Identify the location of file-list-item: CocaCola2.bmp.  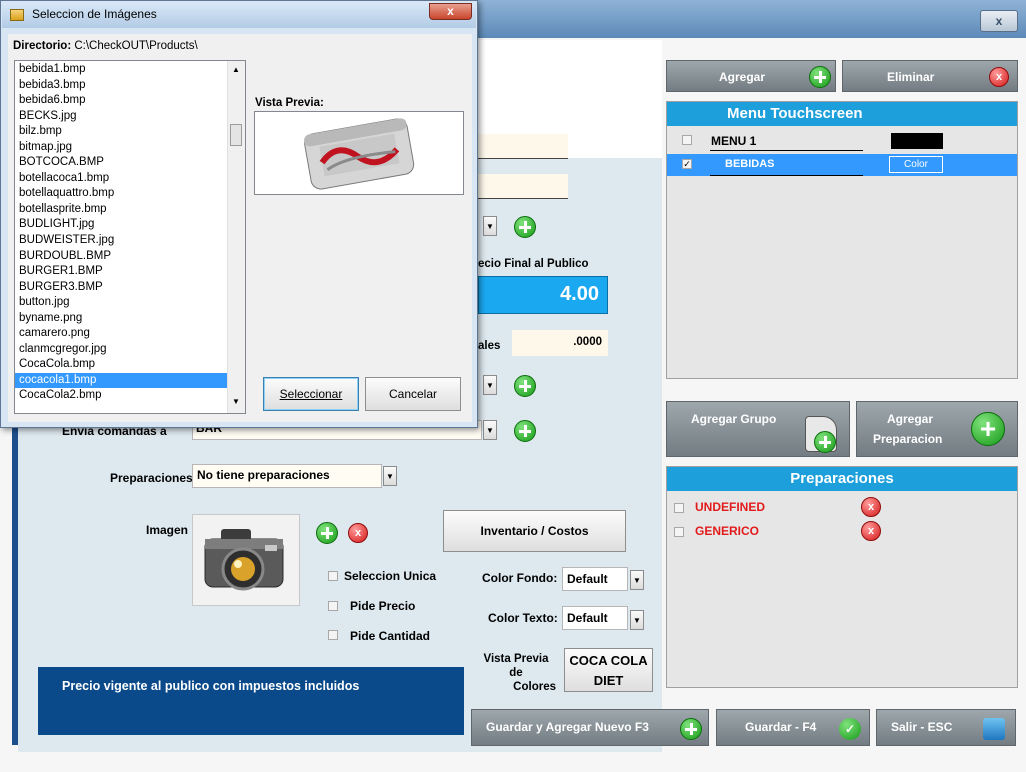
(122, 396).